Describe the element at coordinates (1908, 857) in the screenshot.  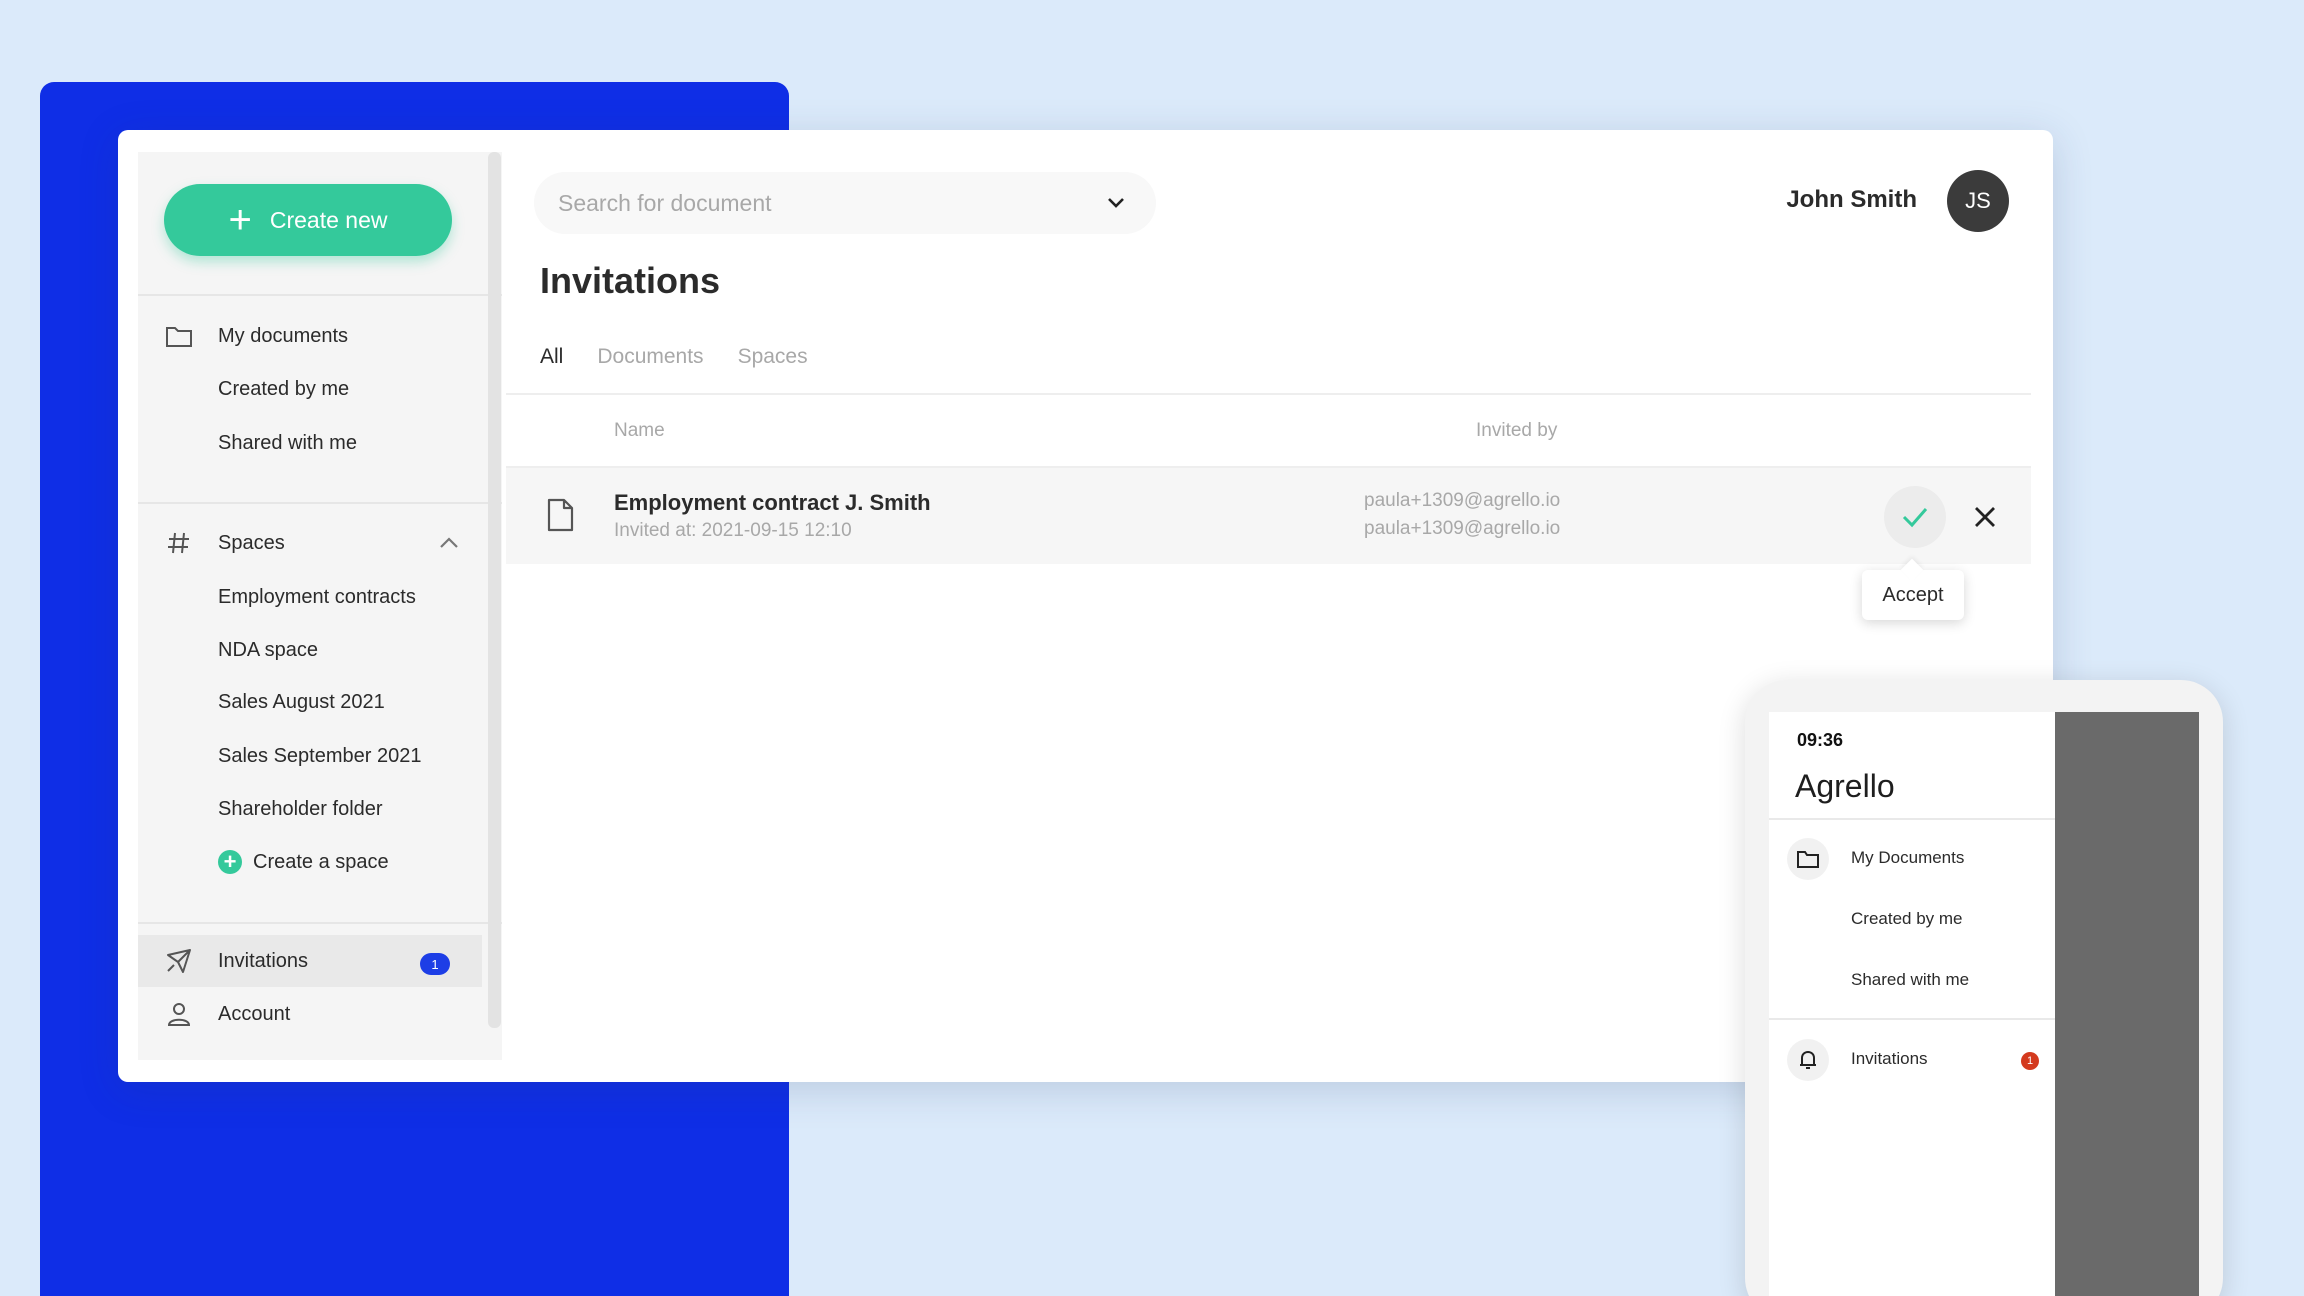
I see `phone-item-label: My Documents` at that location.